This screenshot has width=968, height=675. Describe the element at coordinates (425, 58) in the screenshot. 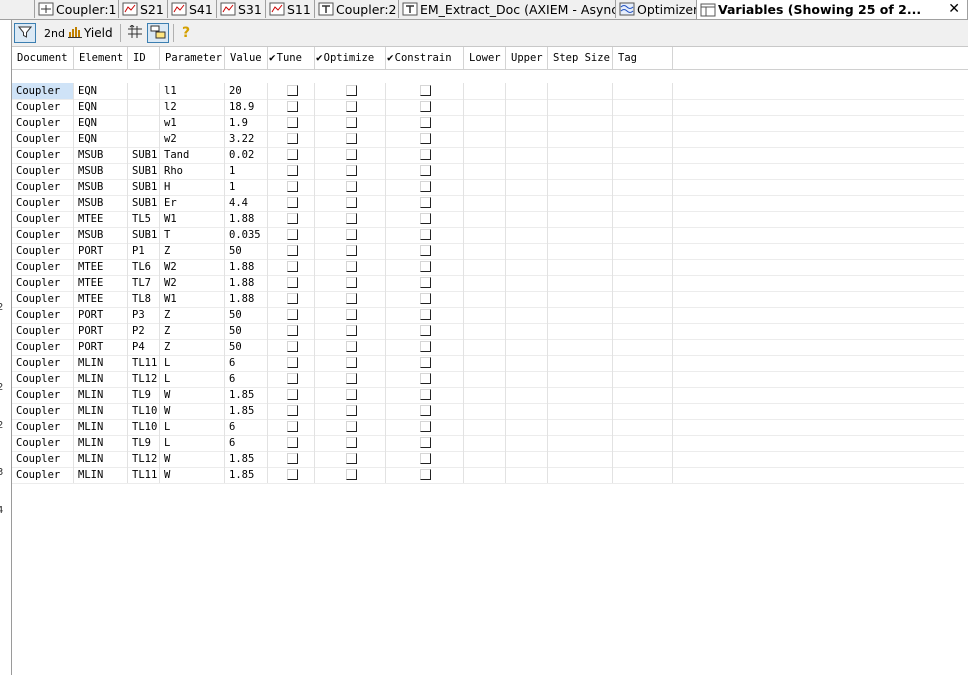

I see `column-header-constrain: ✔Constrain` at that location.